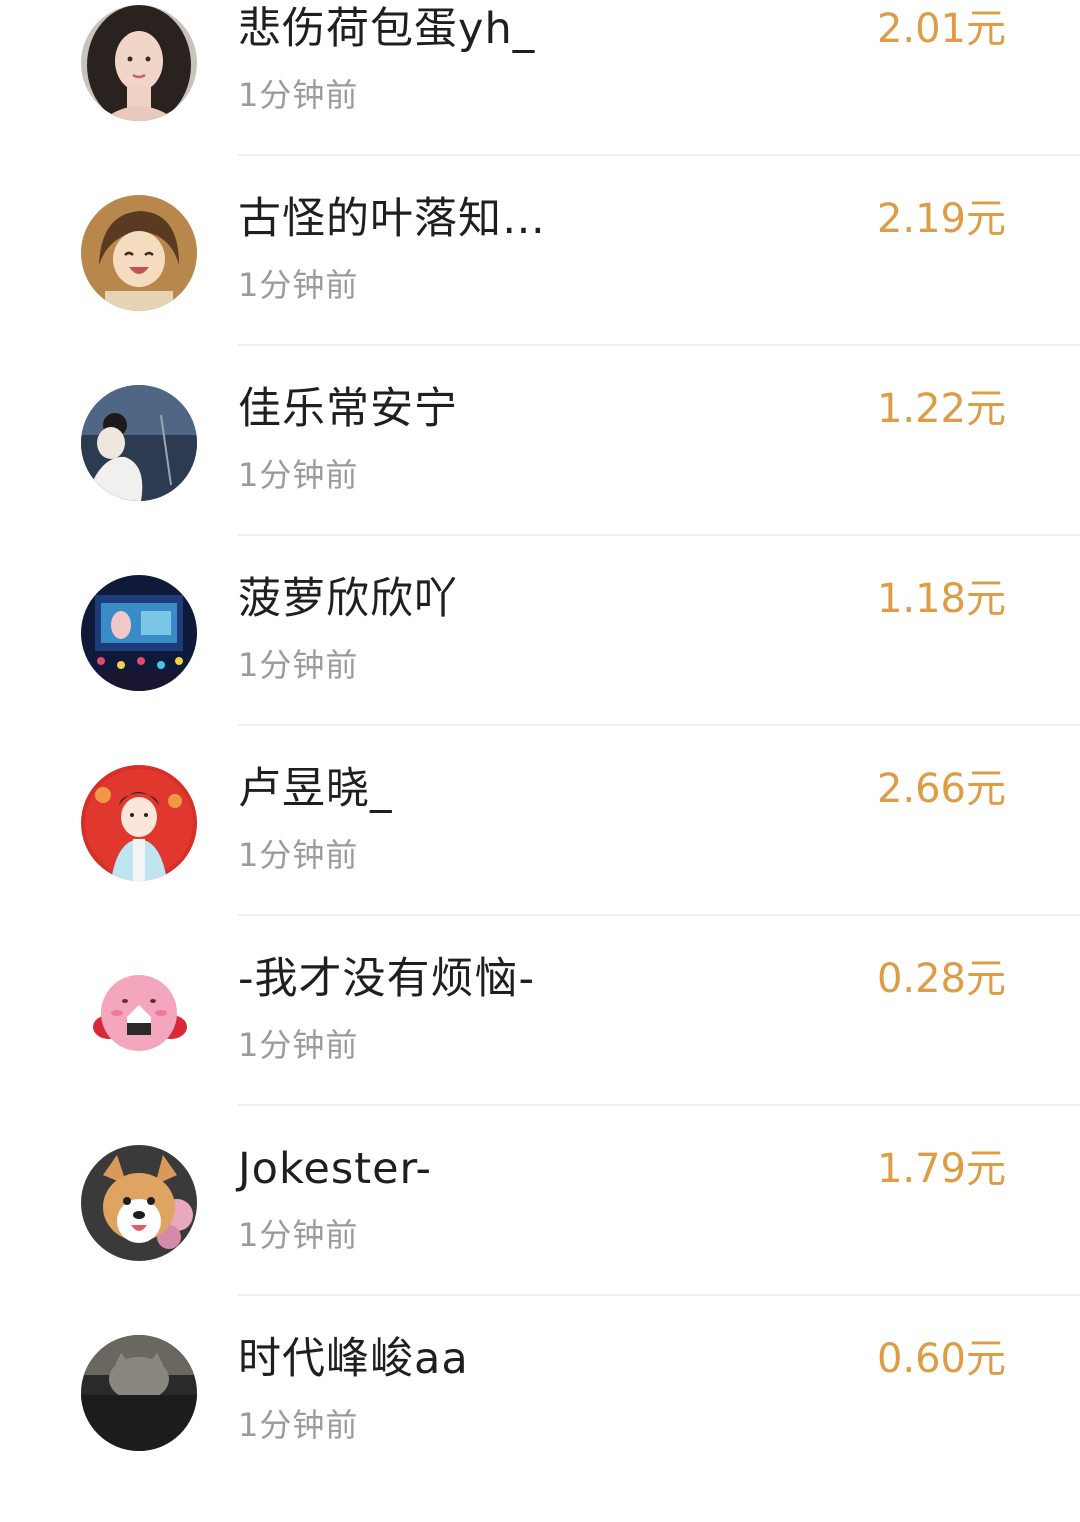 The height and width of the screenshot is (1522, 1080). Describe the element at coordinates (540, 287) in the screenshot. I see `list-item: 古怪的叶落知… 1分钟前 2.19元` at that location.